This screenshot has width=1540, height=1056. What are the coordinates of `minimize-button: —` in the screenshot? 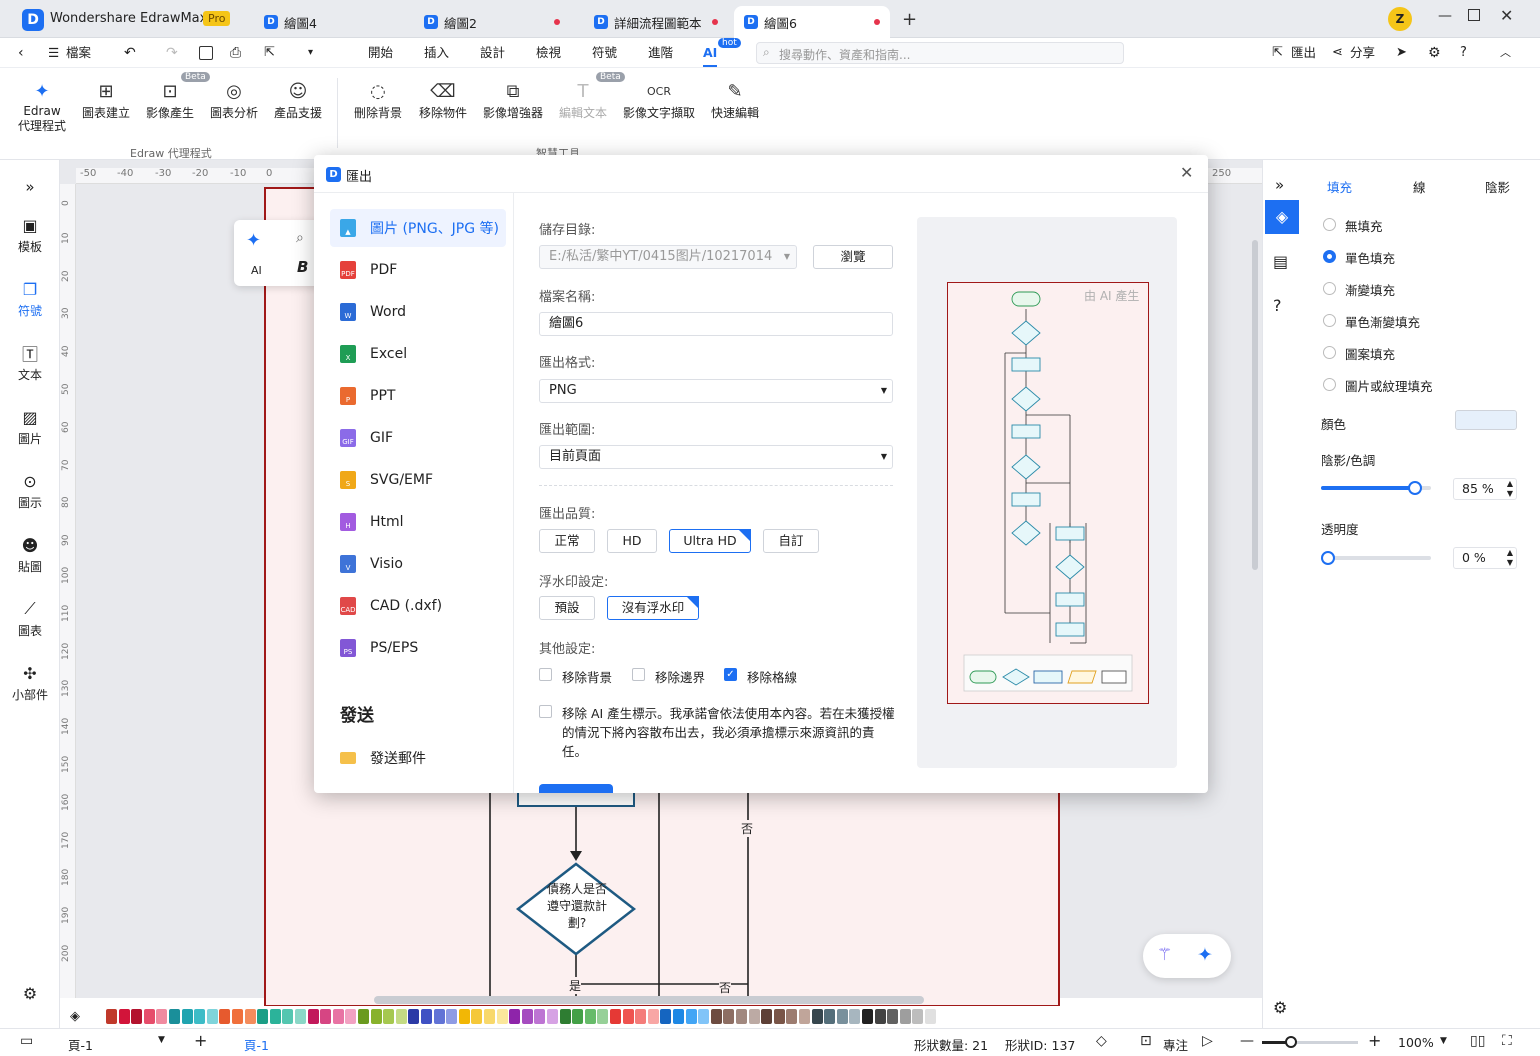 It's located at (1445, 16).